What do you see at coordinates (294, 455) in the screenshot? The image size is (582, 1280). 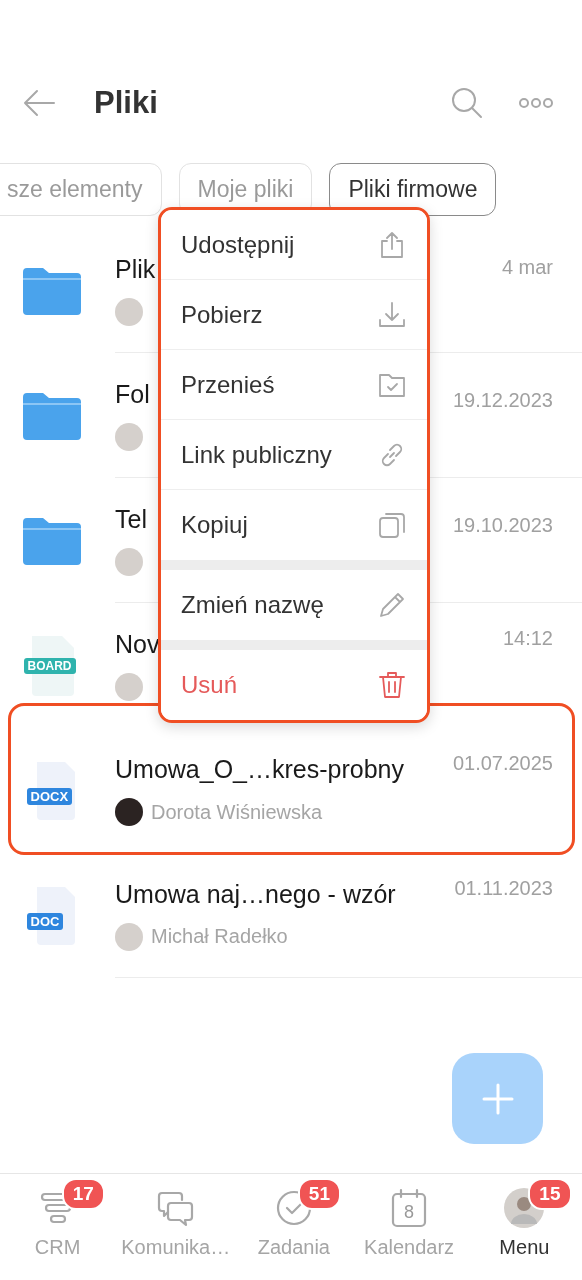 I see `menu-item: Link publiczny` at bounding box center [294, 455].